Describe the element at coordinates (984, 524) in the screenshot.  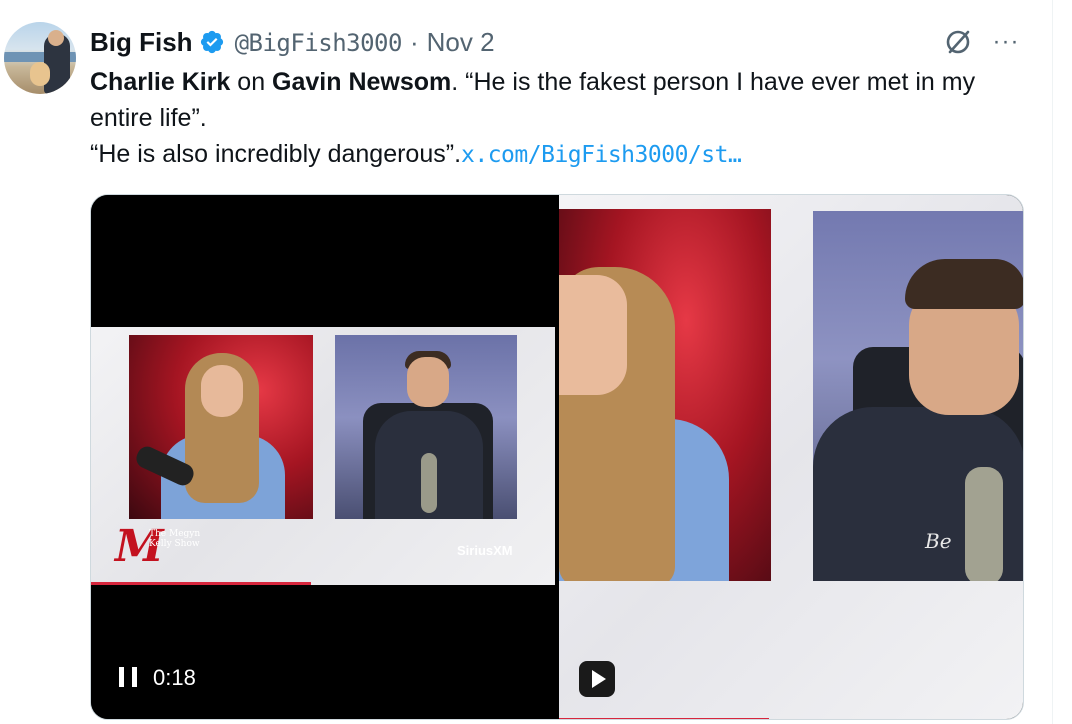
I see `guest-closeup-microphone` at that location.